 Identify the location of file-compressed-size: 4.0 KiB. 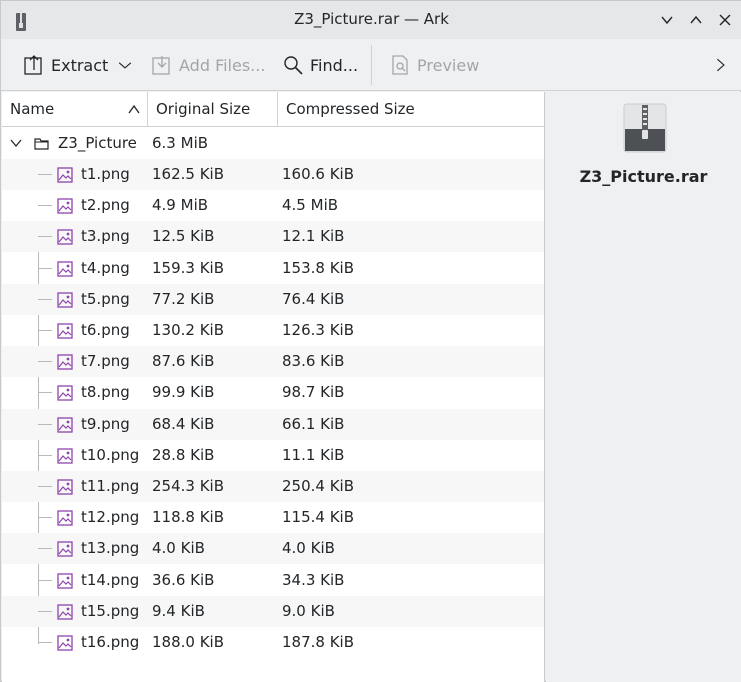
(308, 548).